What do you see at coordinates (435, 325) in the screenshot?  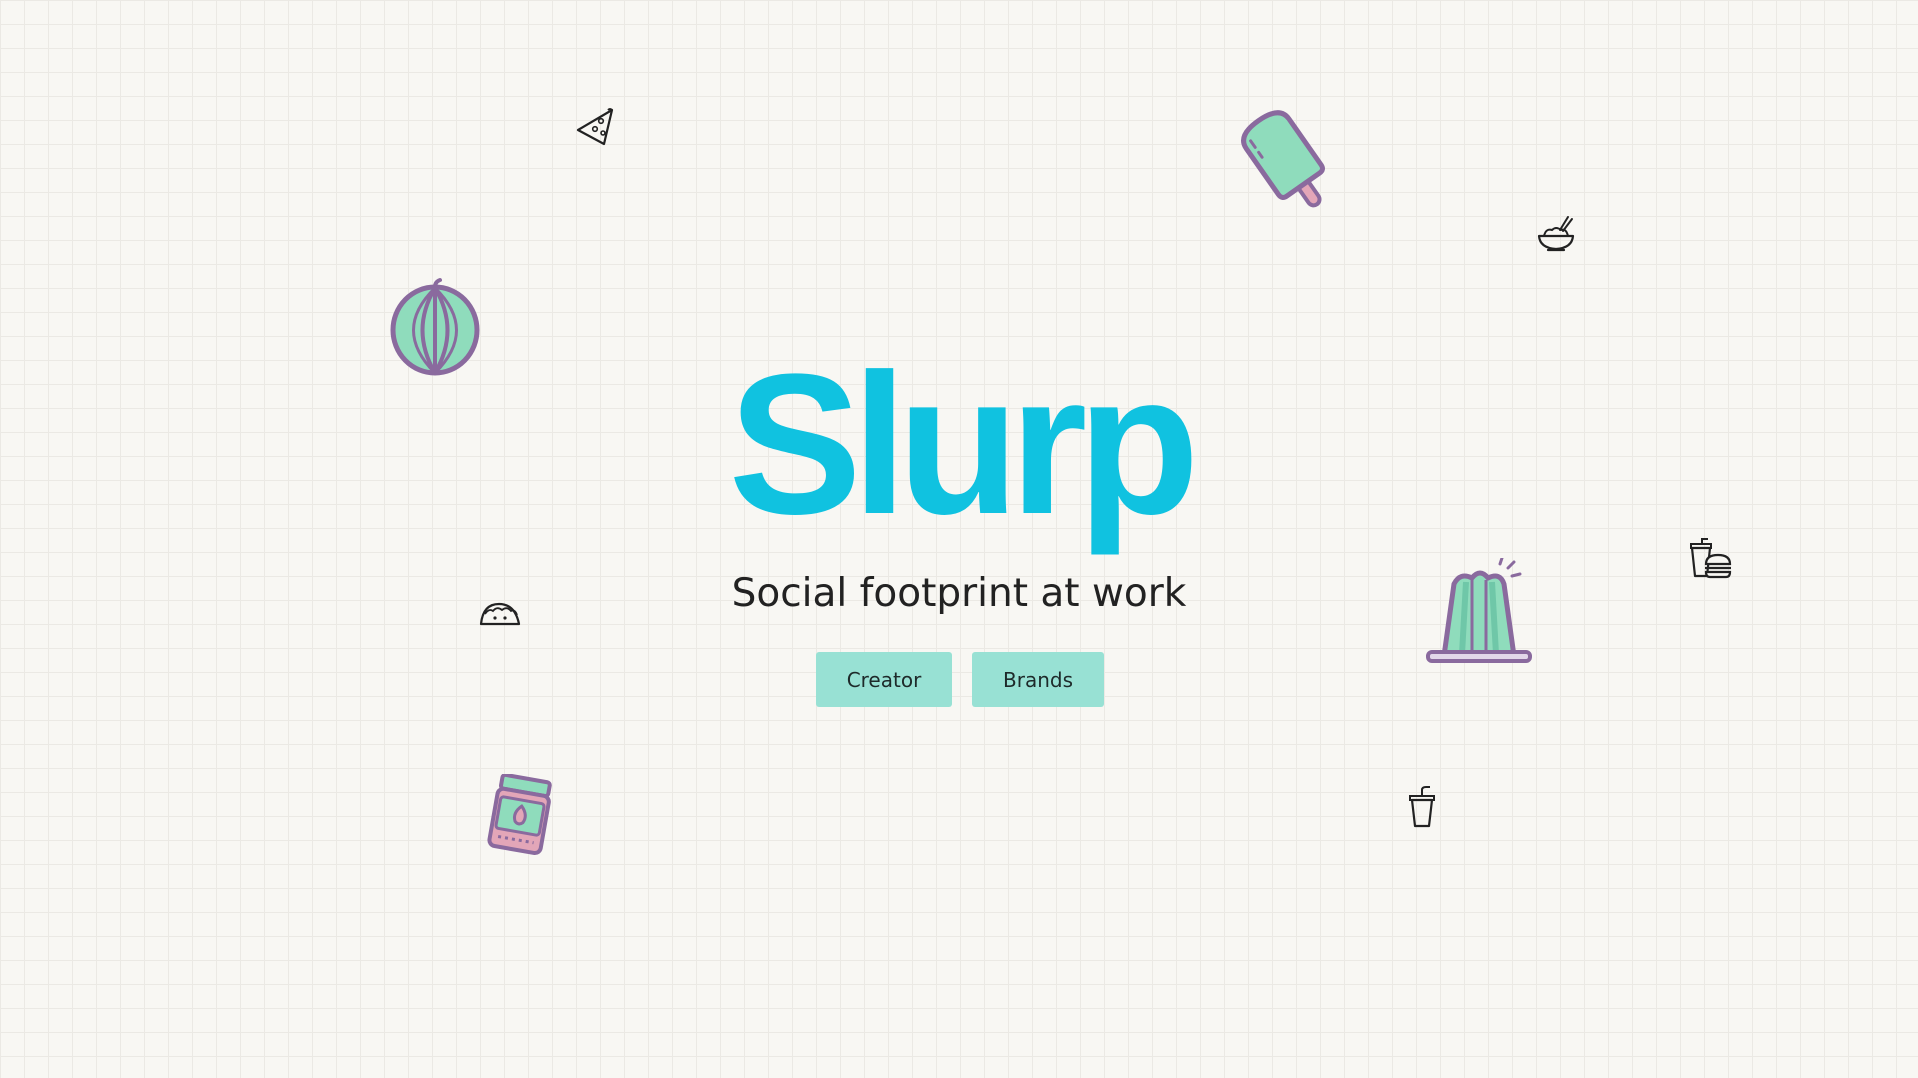 I see `watermelon-icon` at bounding box center [435, 325].